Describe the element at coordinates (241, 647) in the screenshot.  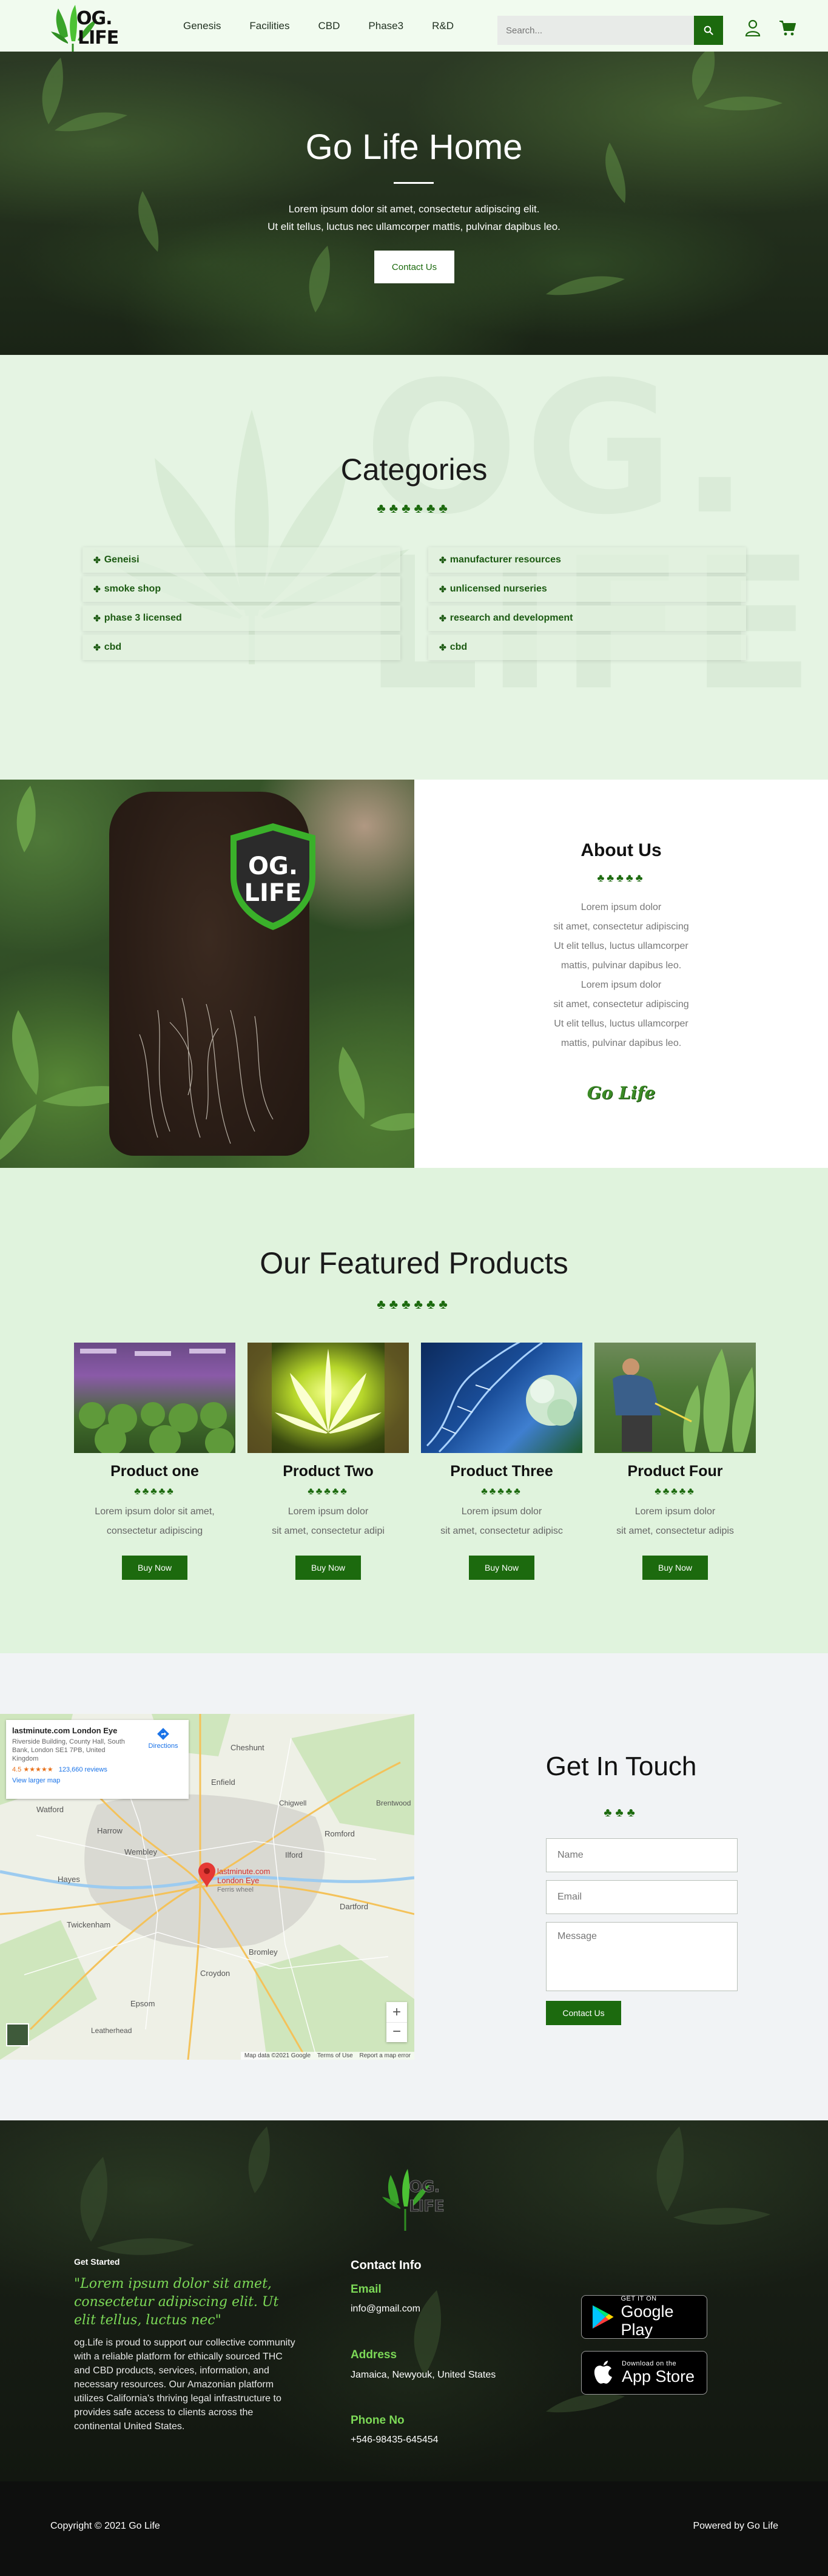
I see `category-cbd-left: ✤ cbd` at that location.